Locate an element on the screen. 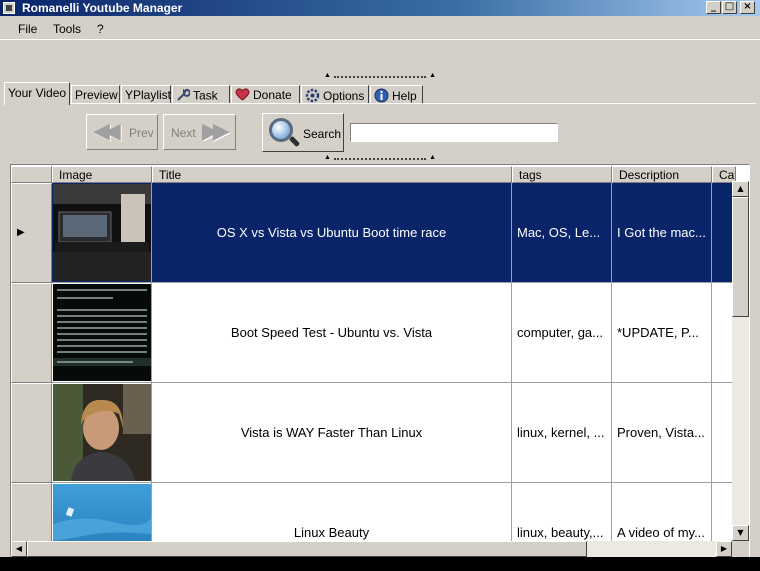  menu-tools: Tools is located at coordinates (67, 29).